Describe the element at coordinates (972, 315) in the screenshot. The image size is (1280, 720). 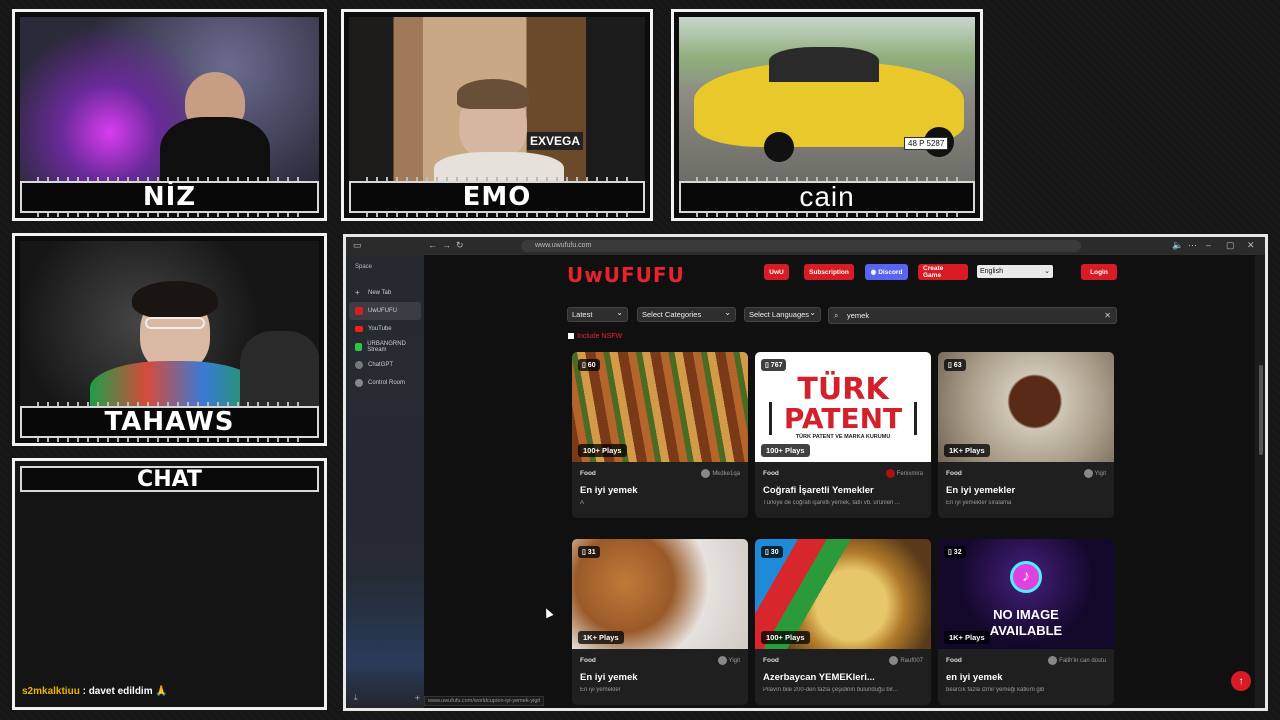
I see `search-input: ⌕ yemek ✕` at that location.